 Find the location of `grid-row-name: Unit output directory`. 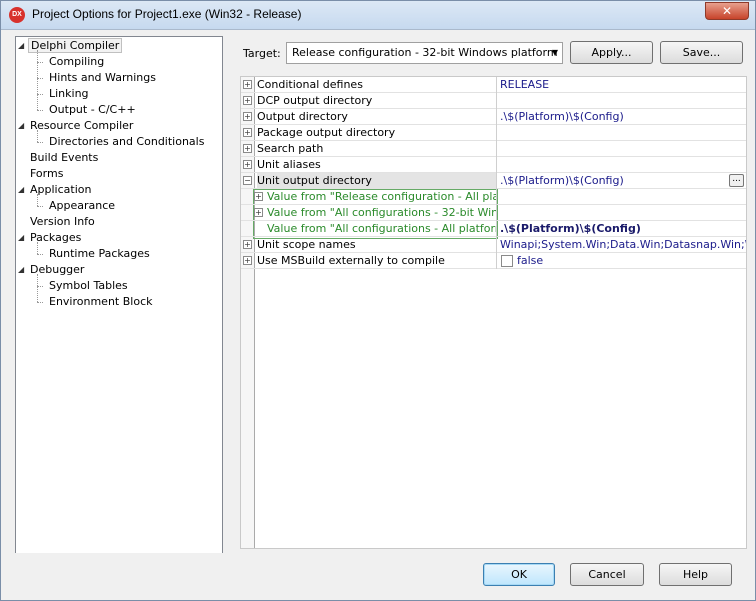

grid-row-name: Unit output directory is located at coordinates (377, 181).